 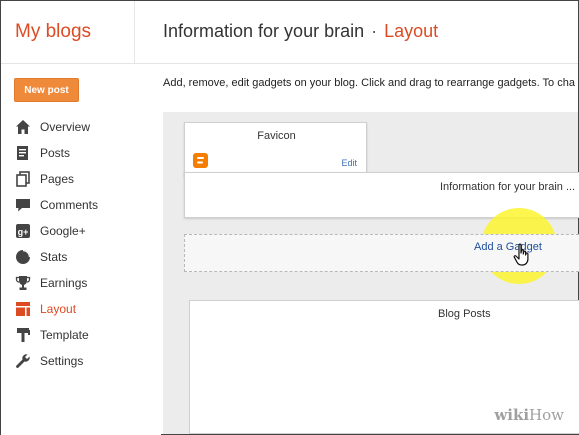 I want to click on sidebar-item-earnings: Earnings, so click(x=81, y=283).